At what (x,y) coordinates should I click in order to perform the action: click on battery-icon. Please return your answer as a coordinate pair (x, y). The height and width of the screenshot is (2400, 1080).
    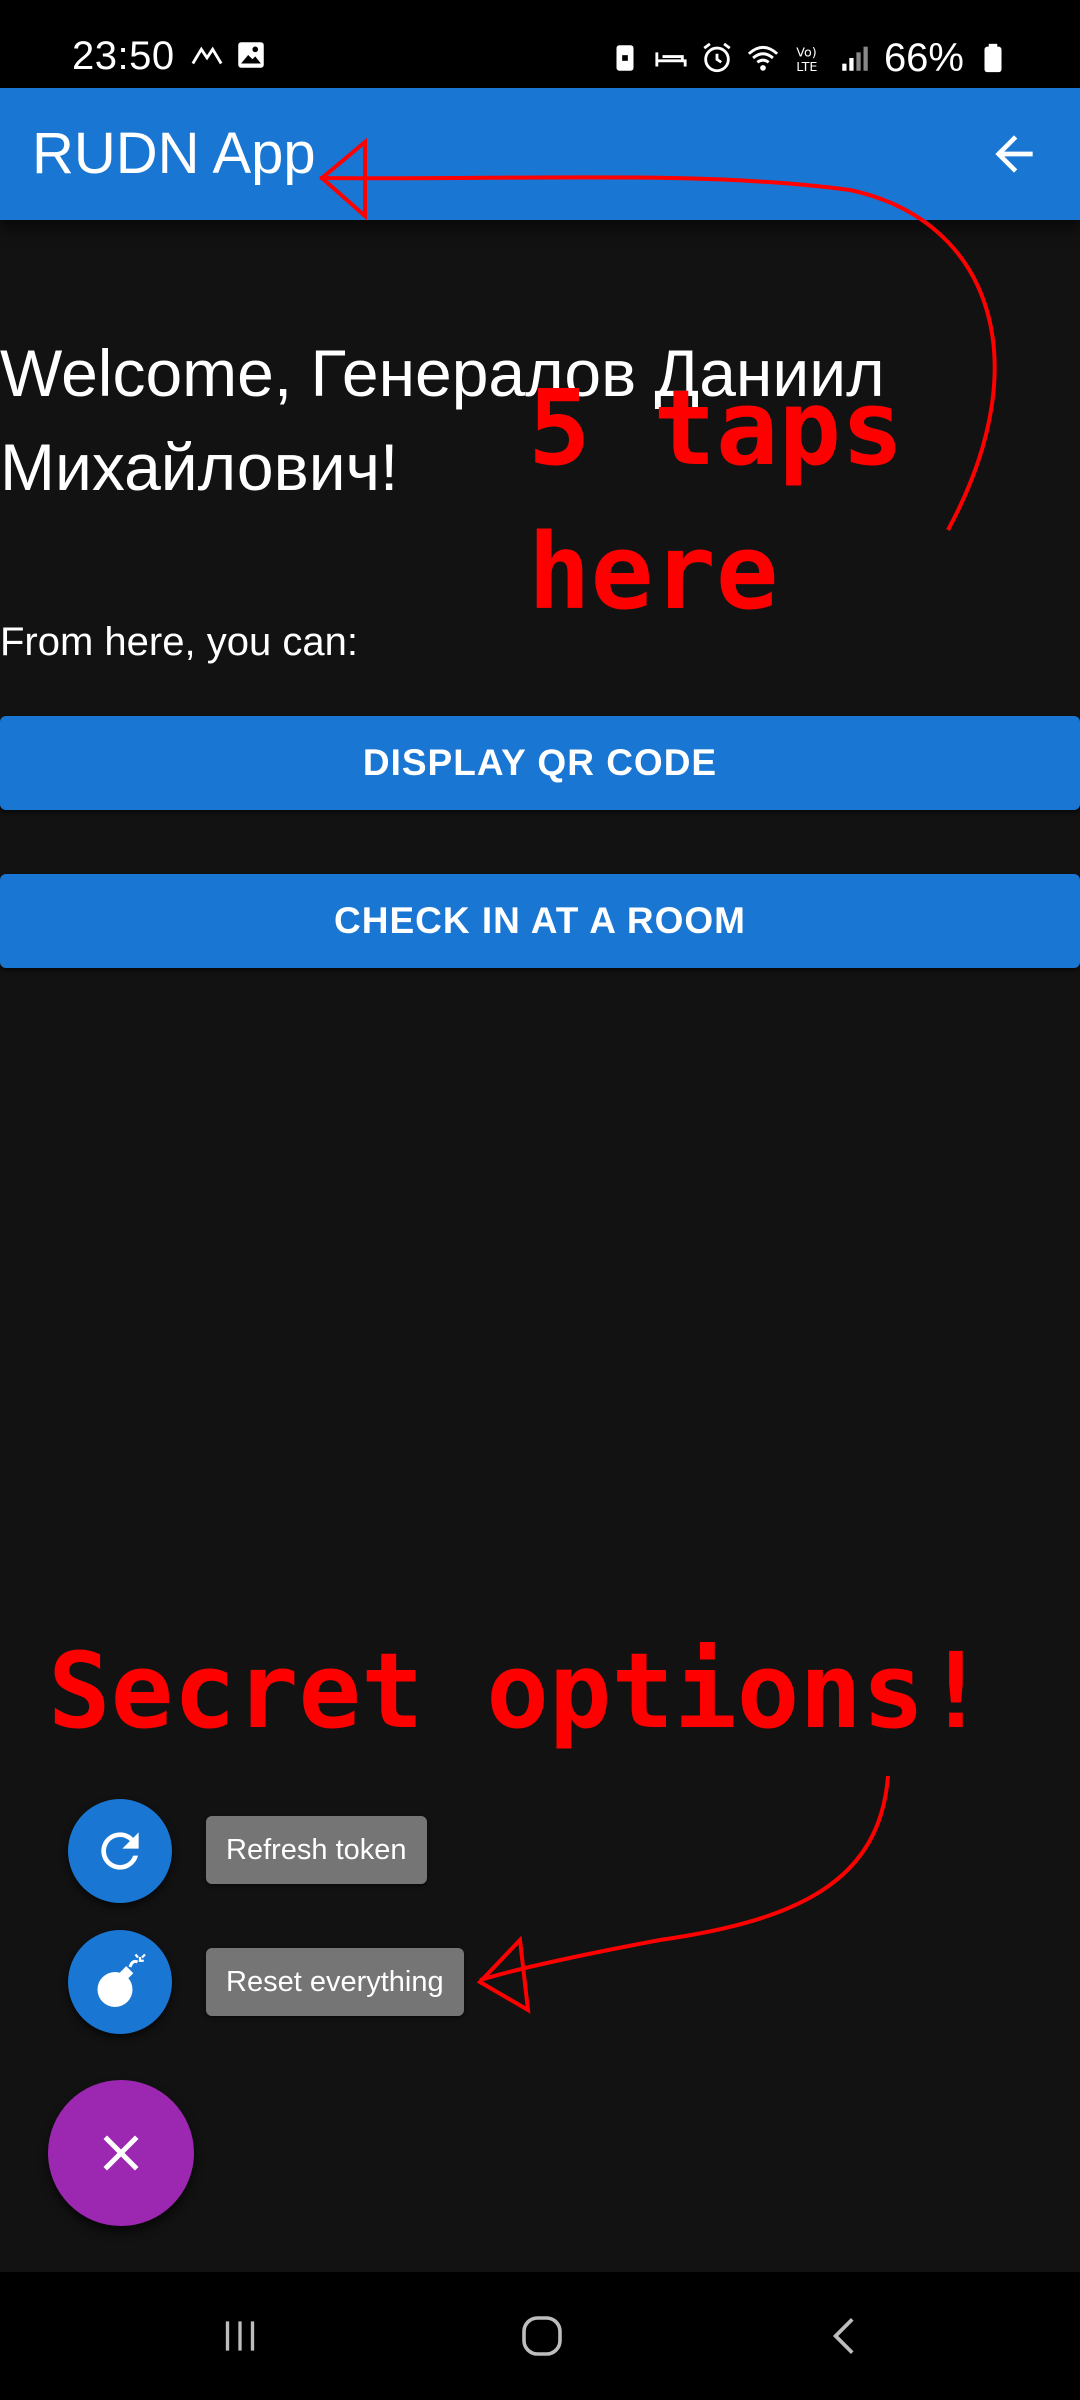
    Looking at the image, I should click on (993, 58).